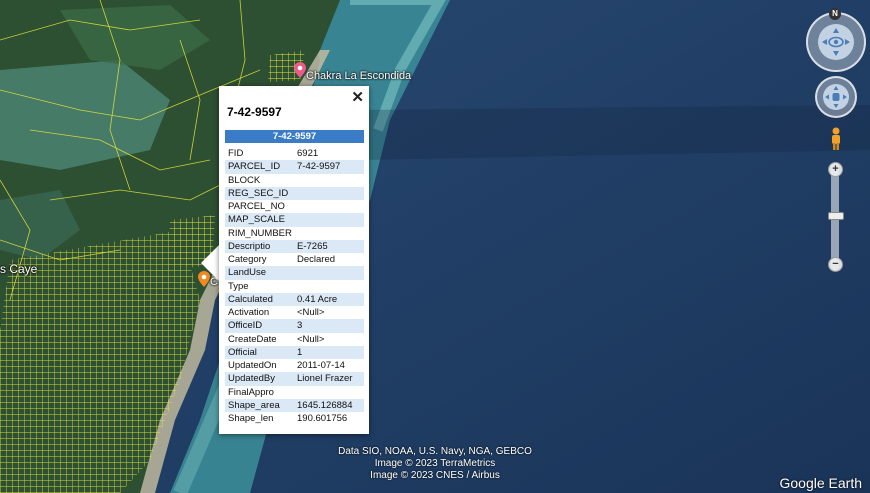  I want to click on credit-line: Data SIO, NOAA, U.S. Navy, NGA, GEBCO, so click(435, 451).